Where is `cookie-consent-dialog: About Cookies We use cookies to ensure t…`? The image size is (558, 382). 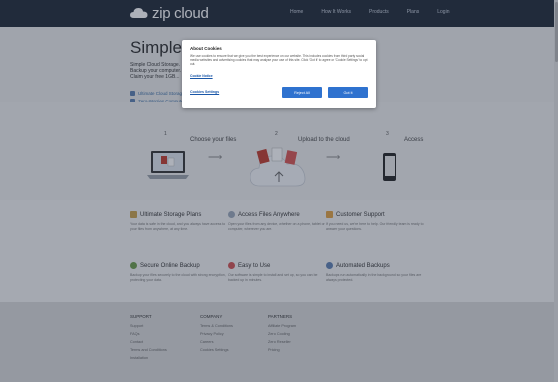
cookie-consent-dialog: About Cookies We use cookies to ensure t… is located at coordinates (279, 74).